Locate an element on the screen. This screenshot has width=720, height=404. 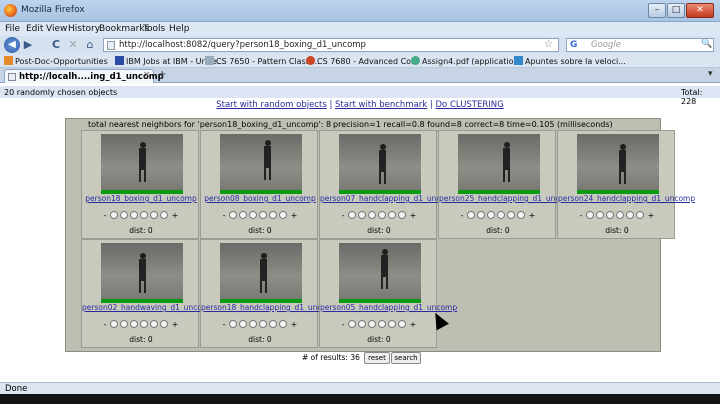
close-window-button: ✕ is located at coordinates (700, 10).